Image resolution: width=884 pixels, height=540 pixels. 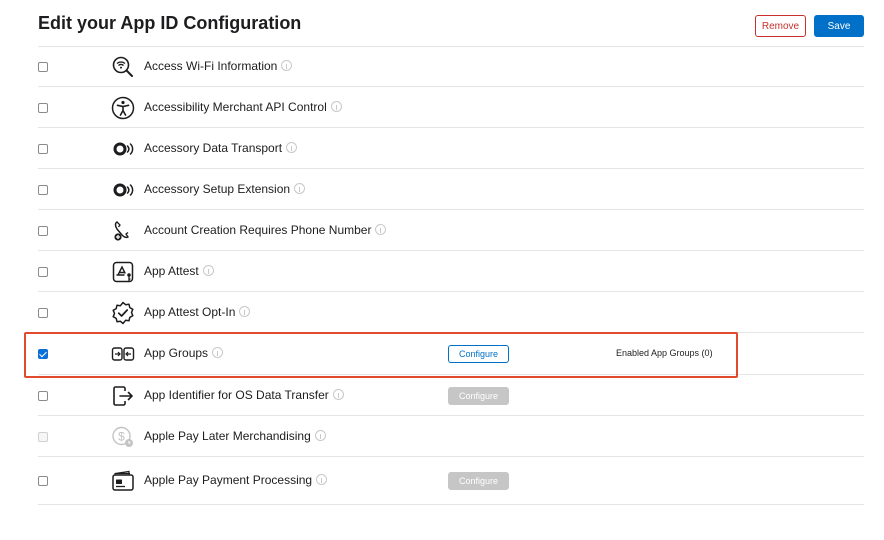 I want to click on accessory-setup-icon, so click(x=123, y=190).